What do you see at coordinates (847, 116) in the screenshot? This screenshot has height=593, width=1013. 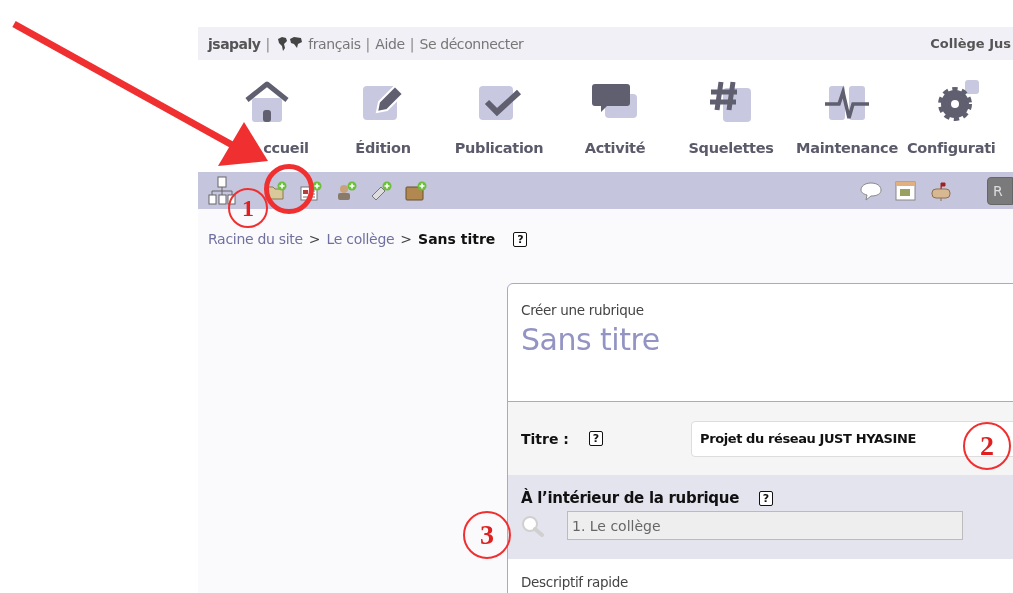 I see `nav-item: Maintenance` at bounding box center [847, 116].